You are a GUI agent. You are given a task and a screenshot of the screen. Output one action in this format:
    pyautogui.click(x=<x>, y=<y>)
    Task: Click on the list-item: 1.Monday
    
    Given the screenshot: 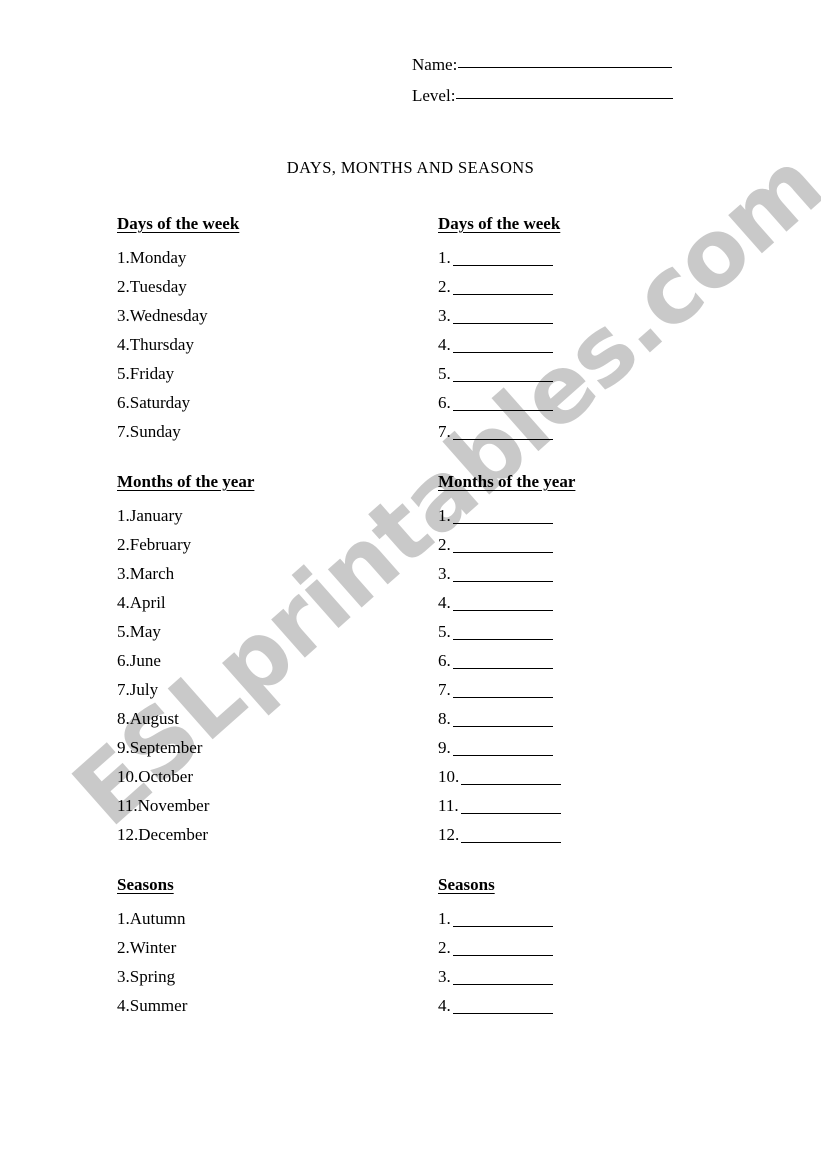 What is the action you would take?
    pyautogui.click(x=178, y=257)
    